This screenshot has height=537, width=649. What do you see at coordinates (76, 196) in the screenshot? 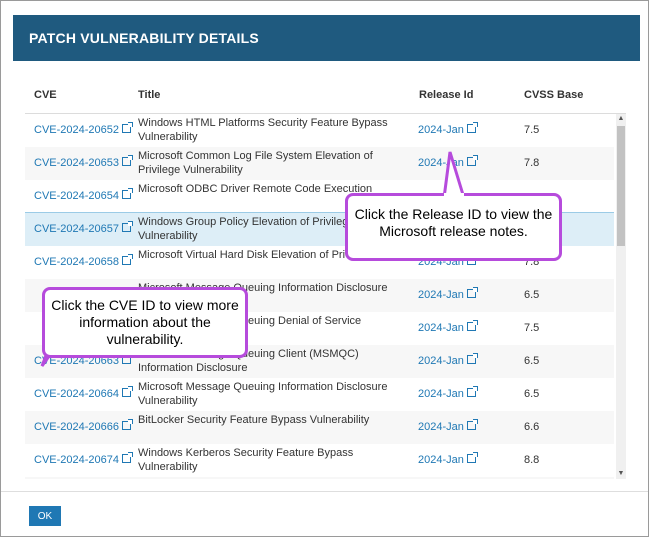
I see `cve-id: CVE-2024-20654` at bounding box center [76, 196].